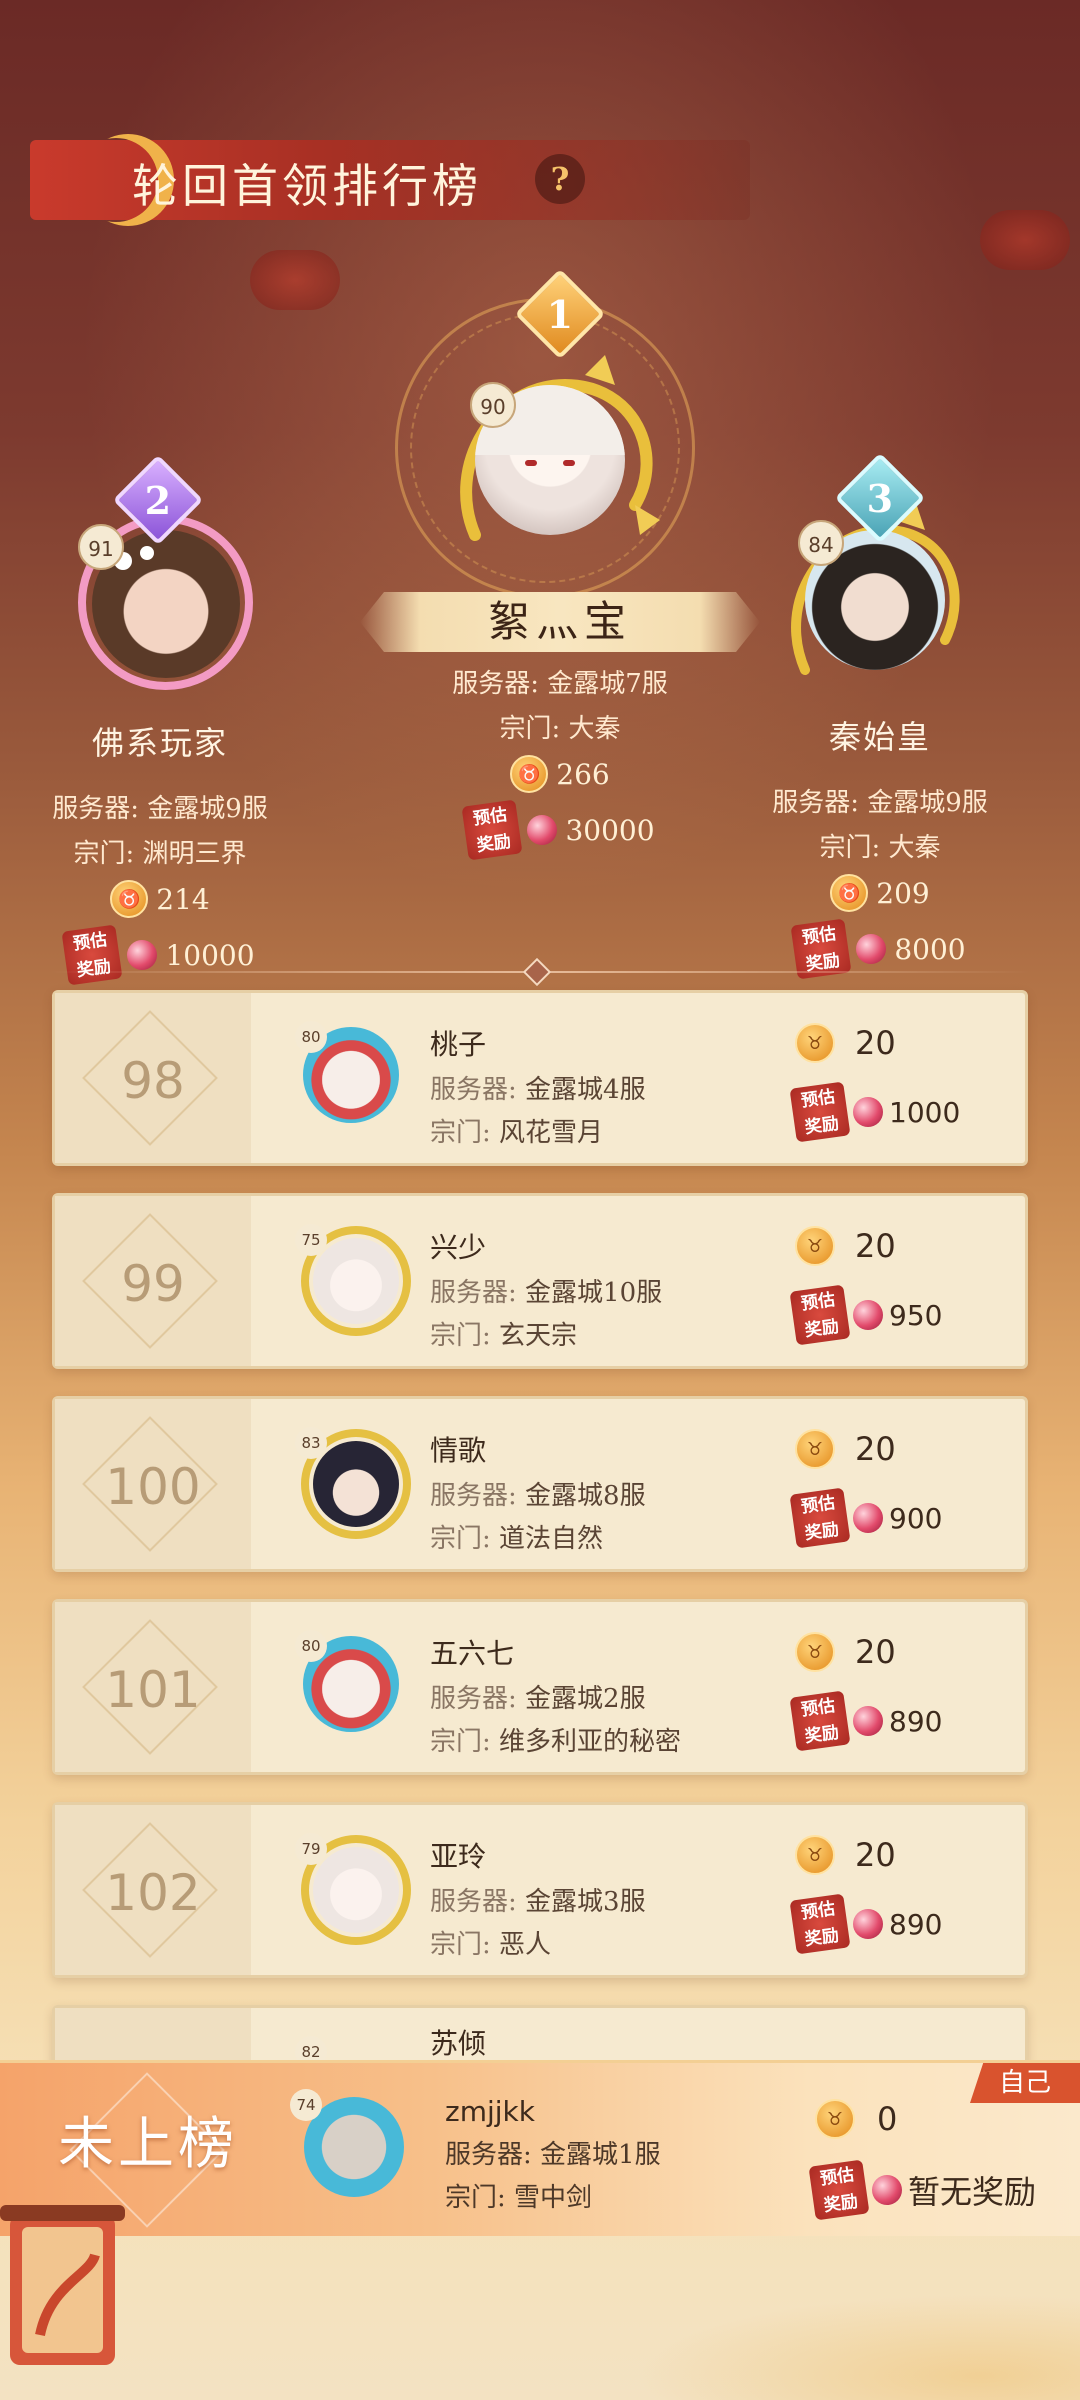 The height and width of the screenshot is (2400, 1080). What do you see at coordinates (560, 758) in the screenshot?
I see `first-player-info: 服务器: 金露城7服 宗门: 大秦 ♉ 266 预估 奖励 30000` at bounding box center [560, 758].